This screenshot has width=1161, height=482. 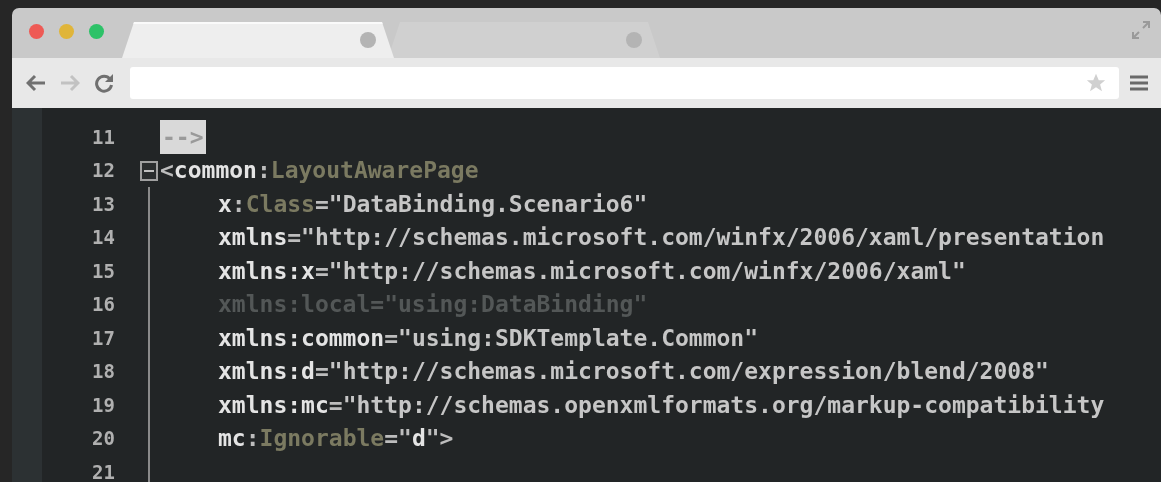 What do you see at coordinates (103, 304) in the screenshot?
I see `line-number: 16` at bounding box center [103, 304].